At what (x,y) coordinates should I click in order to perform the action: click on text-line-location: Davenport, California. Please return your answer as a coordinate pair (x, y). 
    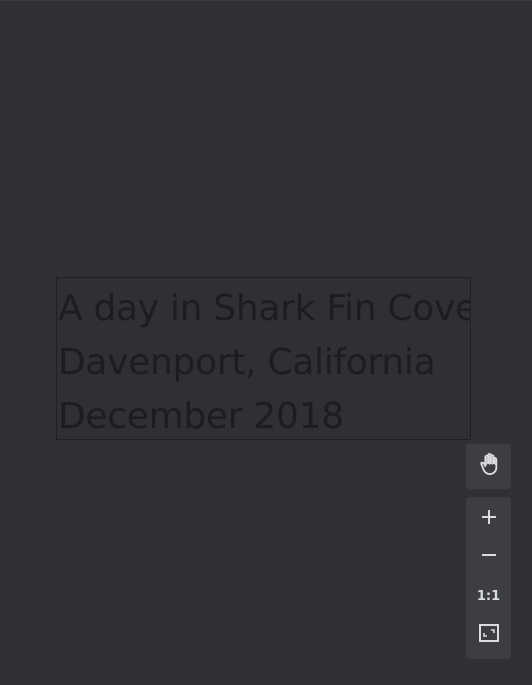
    Looking at the image, I should click on (247, 362).